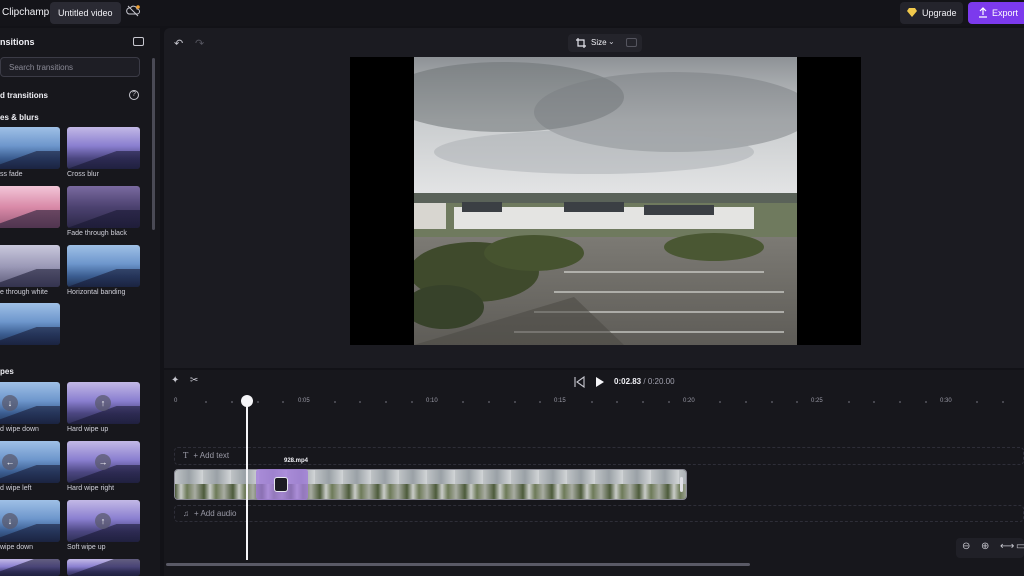 The width and height of the screenshot is (1024, 576). Describe the element at coordinates (96, 292) in the screenshot. I see `transition-label: Horizontal banding` at that location.